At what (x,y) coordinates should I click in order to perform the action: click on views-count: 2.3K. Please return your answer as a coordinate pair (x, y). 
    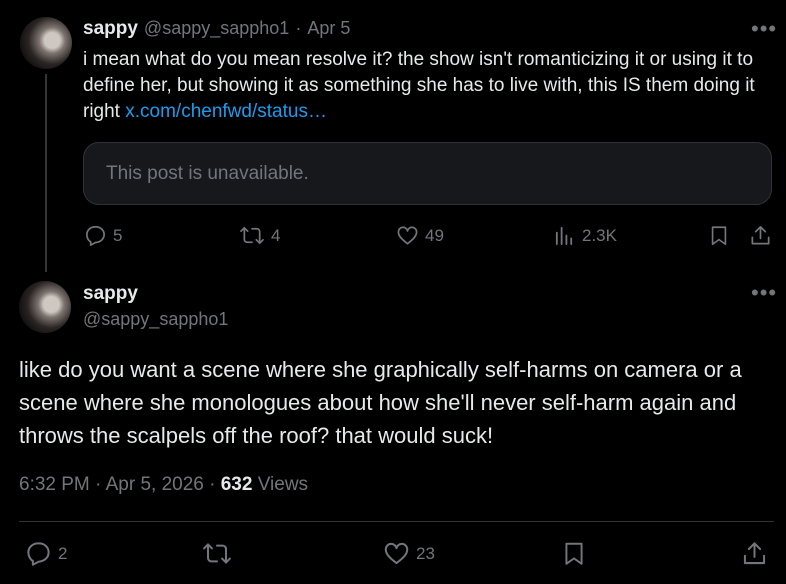
    Looking at the image, I should click on (599, 235).